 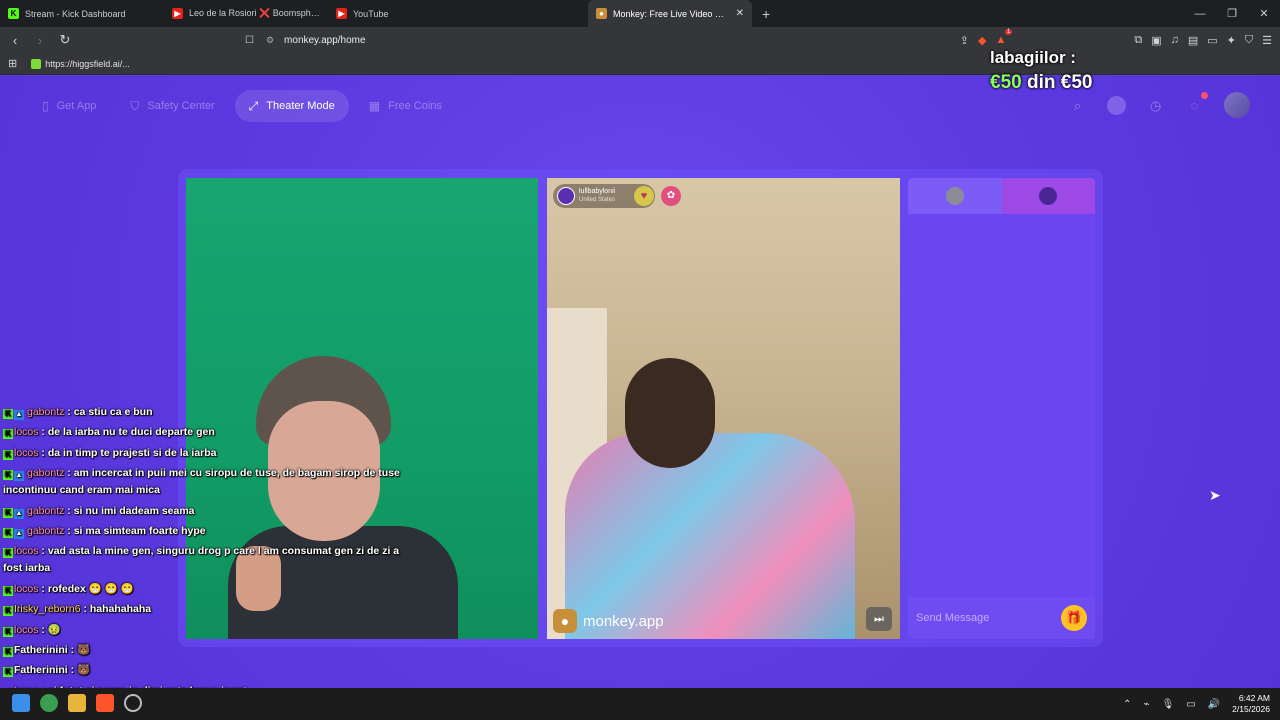 I want to click on message-input: Send Message, so click(x=988, y=618).